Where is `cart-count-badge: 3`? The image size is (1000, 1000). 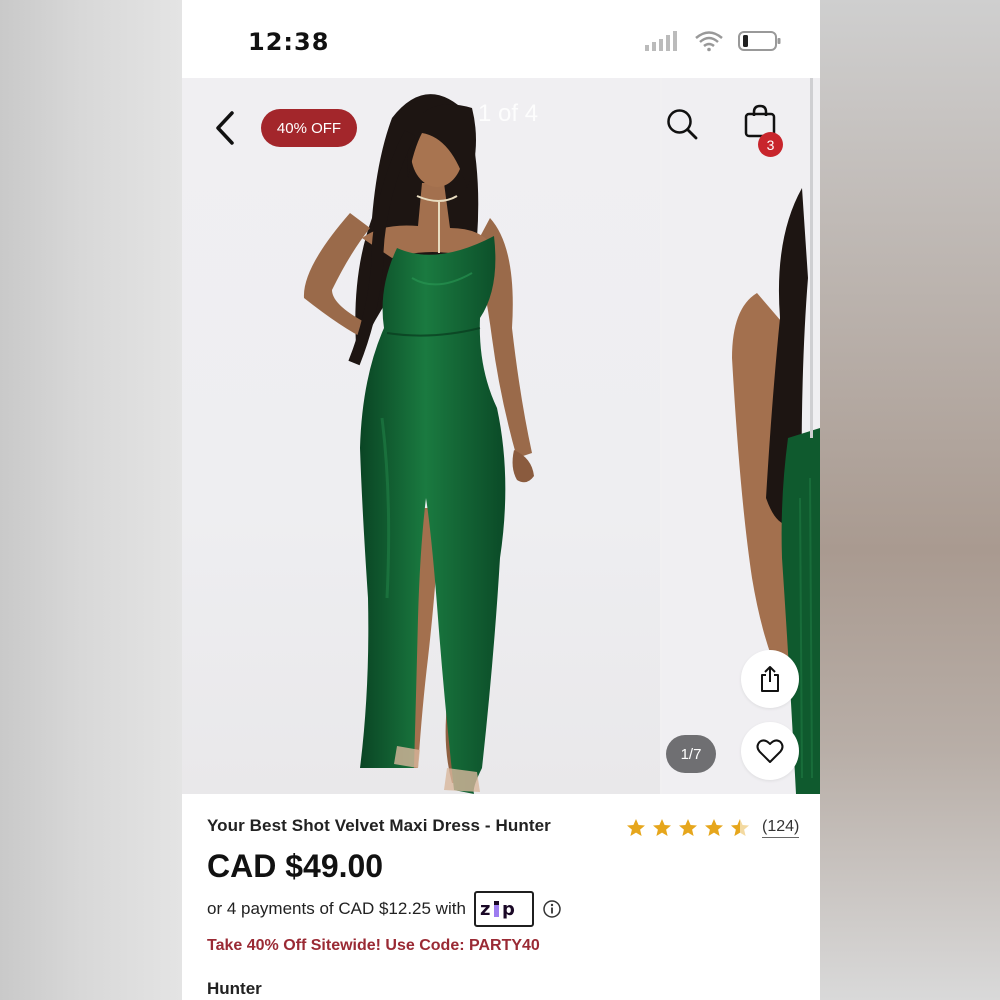 cart-count-badge: 3 is located at coordinates (770, 144).